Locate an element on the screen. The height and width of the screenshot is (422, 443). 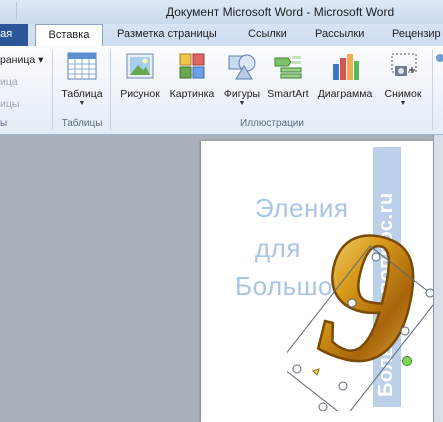
shapes-button-label: Фигуры is located at coordinates (242, 94).